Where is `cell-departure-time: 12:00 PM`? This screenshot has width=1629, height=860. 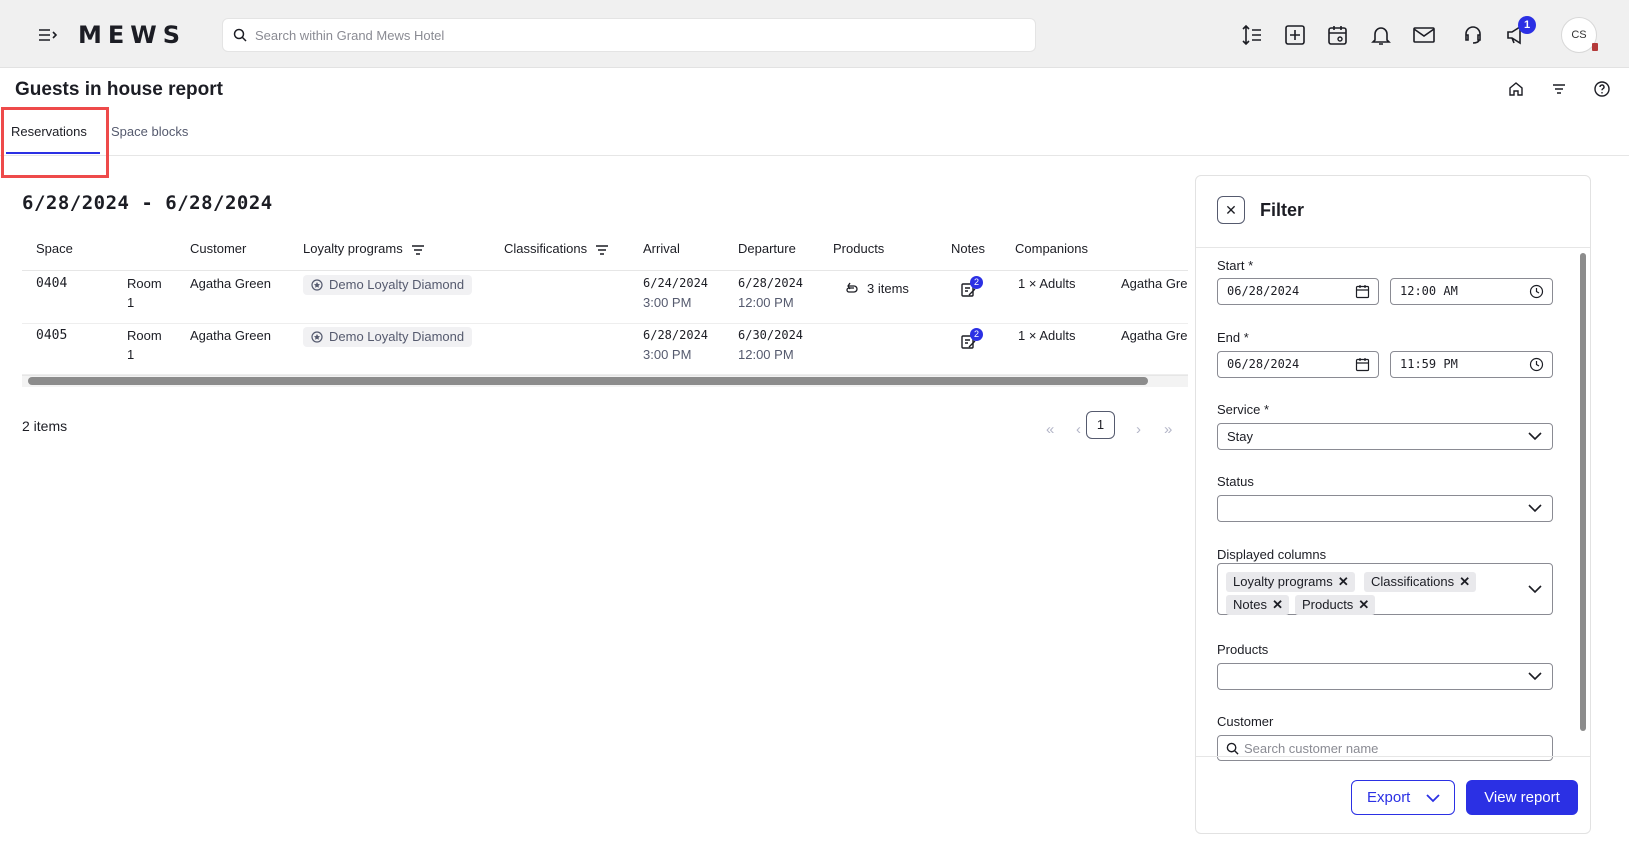
cell-departure-time: 12:00 PM is located at coordinates (766, 302).